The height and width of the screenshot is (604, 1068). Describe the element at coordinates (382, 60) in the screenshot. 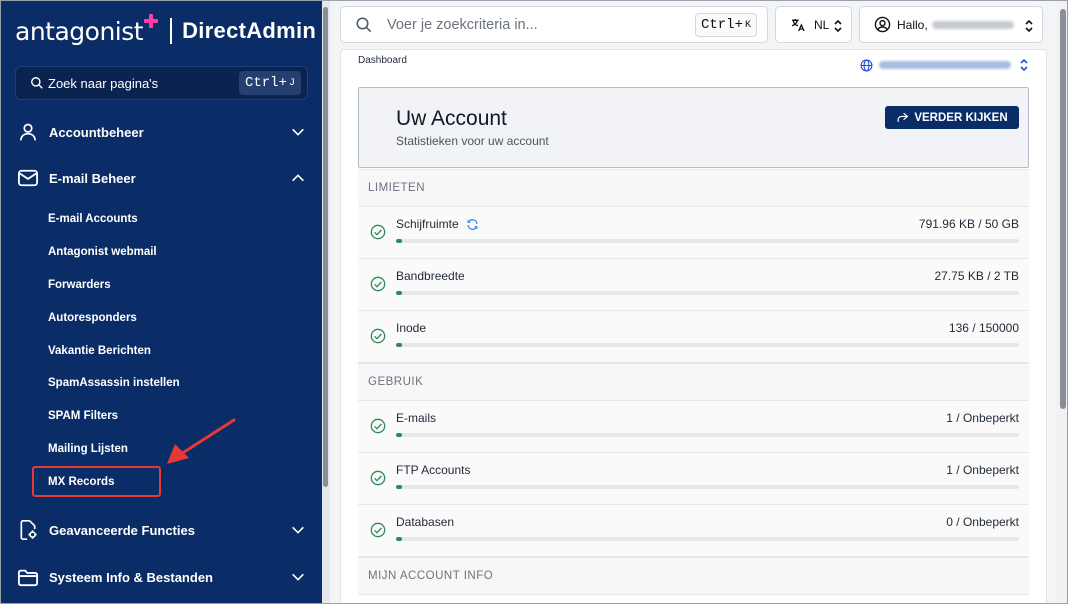

I see `breadcrumb: Dashboard` at that location.